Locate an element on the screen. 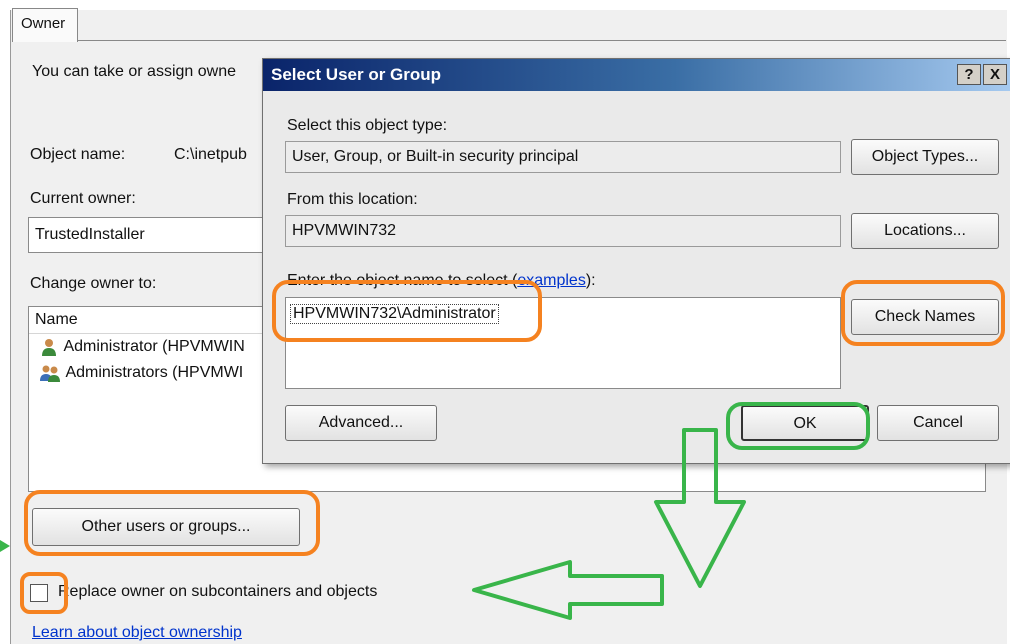 This screenshot has width=1010, height=644. edge-arrow is located at coordinates (5, 546).